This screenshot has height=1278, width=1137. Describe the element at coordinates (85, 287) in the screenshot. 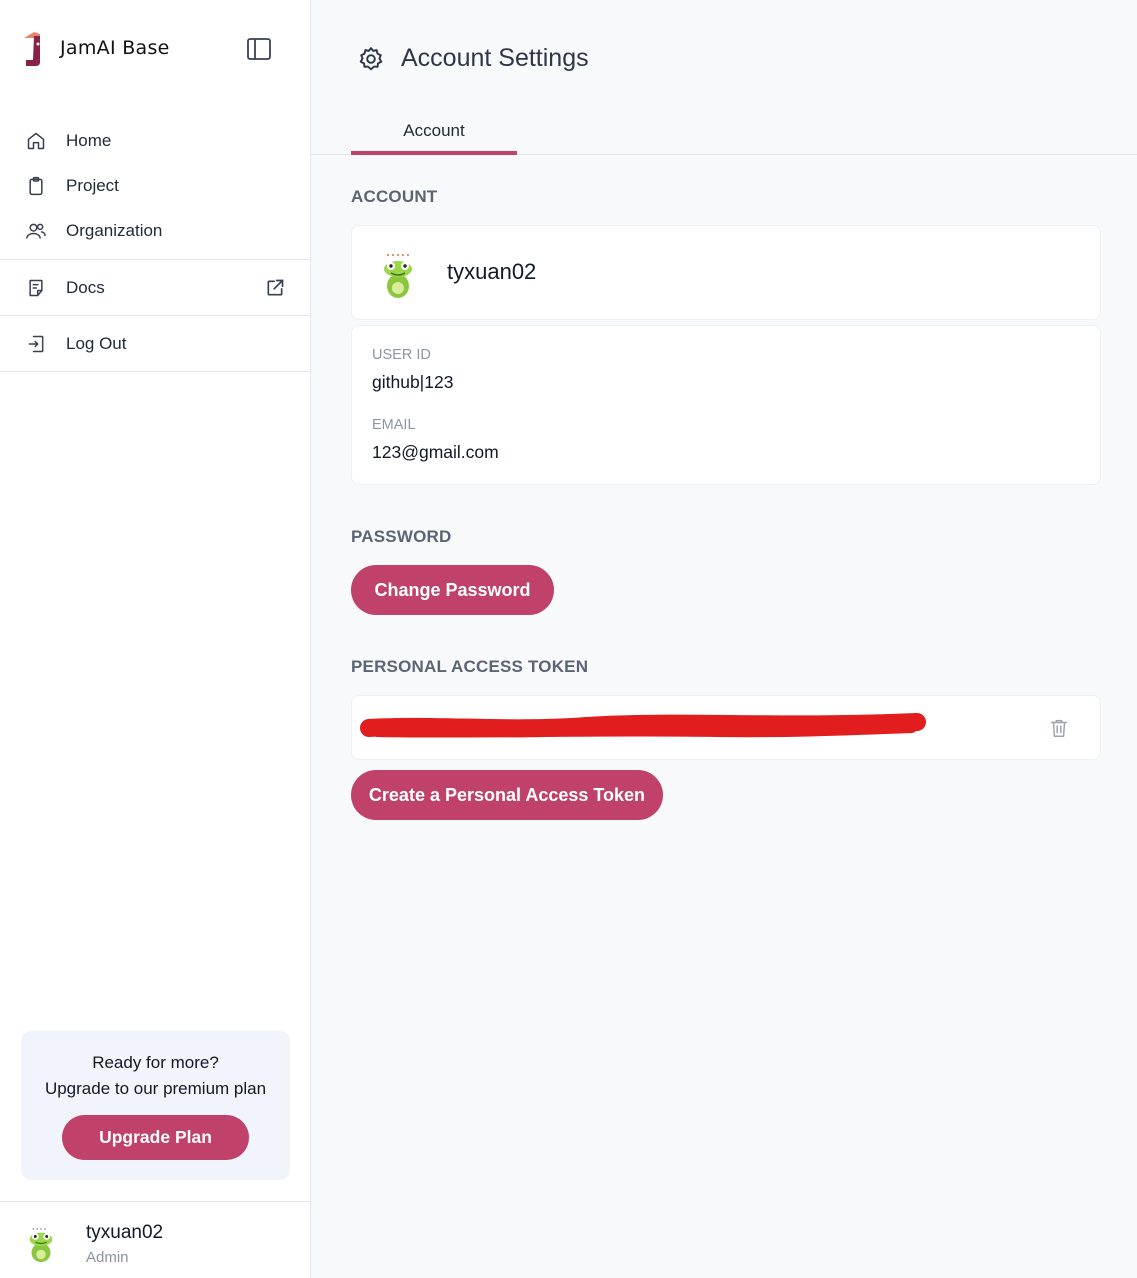

I see `sidebar-item-label: Docs` at that location.